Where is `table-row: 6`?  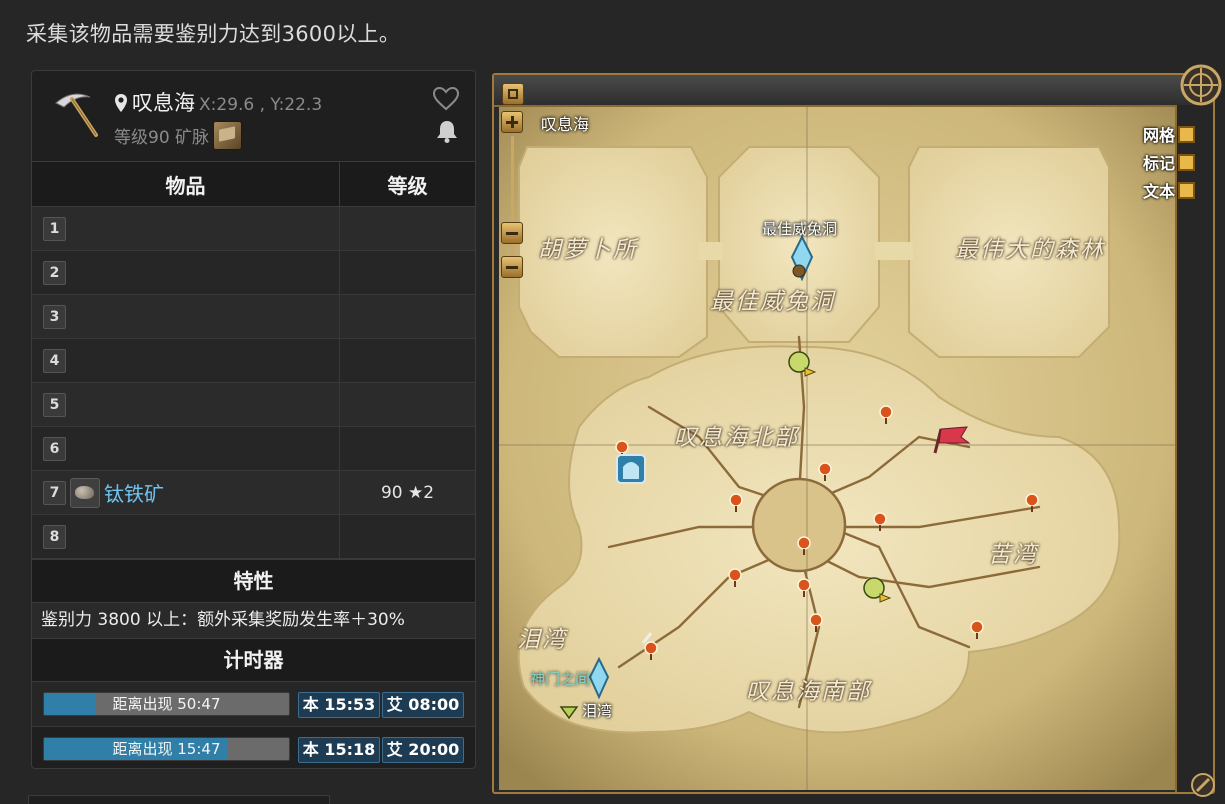 table-row: 6 is located at coordinates (253, 448).